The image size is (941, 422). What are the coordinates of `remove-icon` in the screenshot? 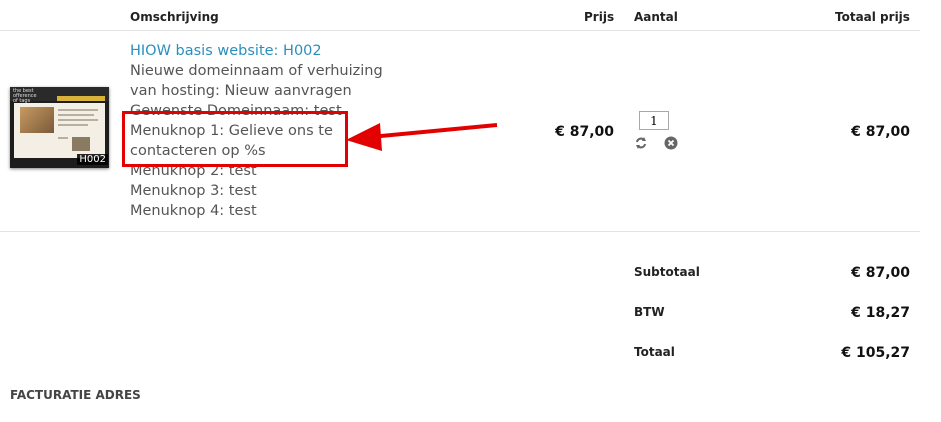 It's located at (671, 142).